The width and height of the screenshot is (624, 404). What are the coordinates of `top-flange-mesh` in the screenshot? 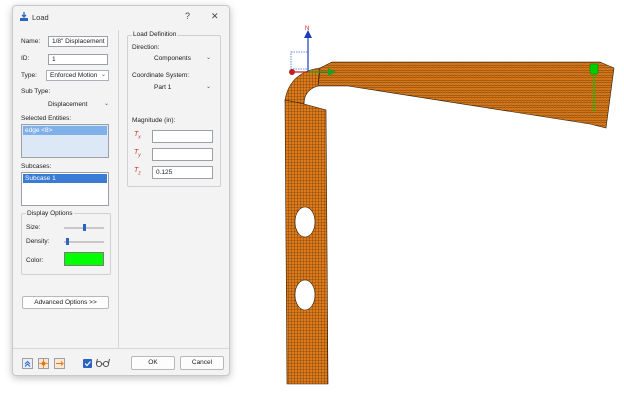 It's located at (466, 95).